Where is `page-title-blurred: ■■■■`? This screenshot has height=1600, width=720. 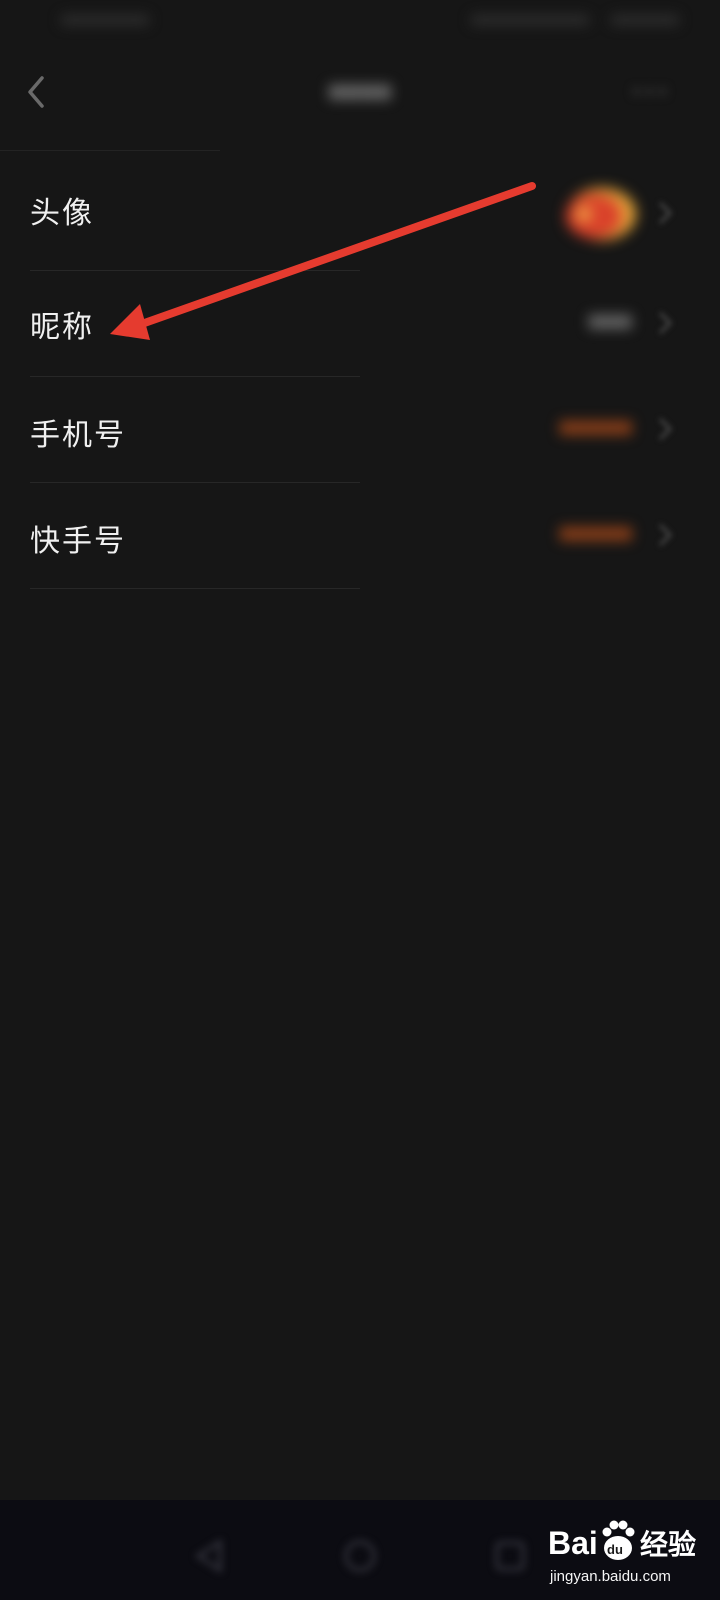 page-title-blurred: ■■■■ is located at coordinates (360, 91).